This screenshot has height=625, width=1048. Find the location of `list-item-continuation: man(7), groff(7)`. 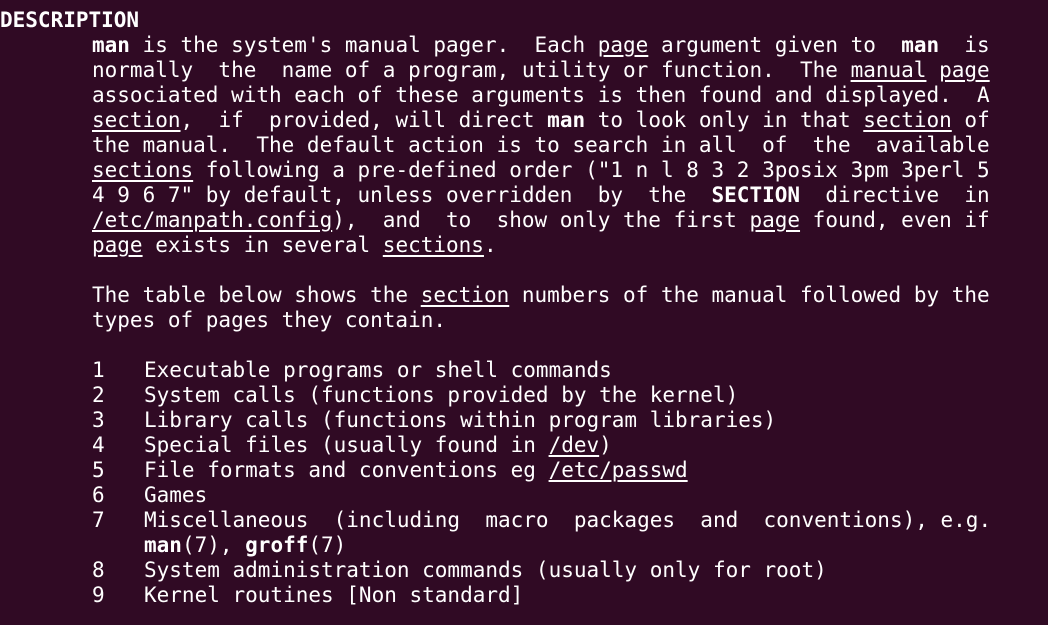

list-item-continuation: man(7), groff(7) is located at coordinates (245, 545).